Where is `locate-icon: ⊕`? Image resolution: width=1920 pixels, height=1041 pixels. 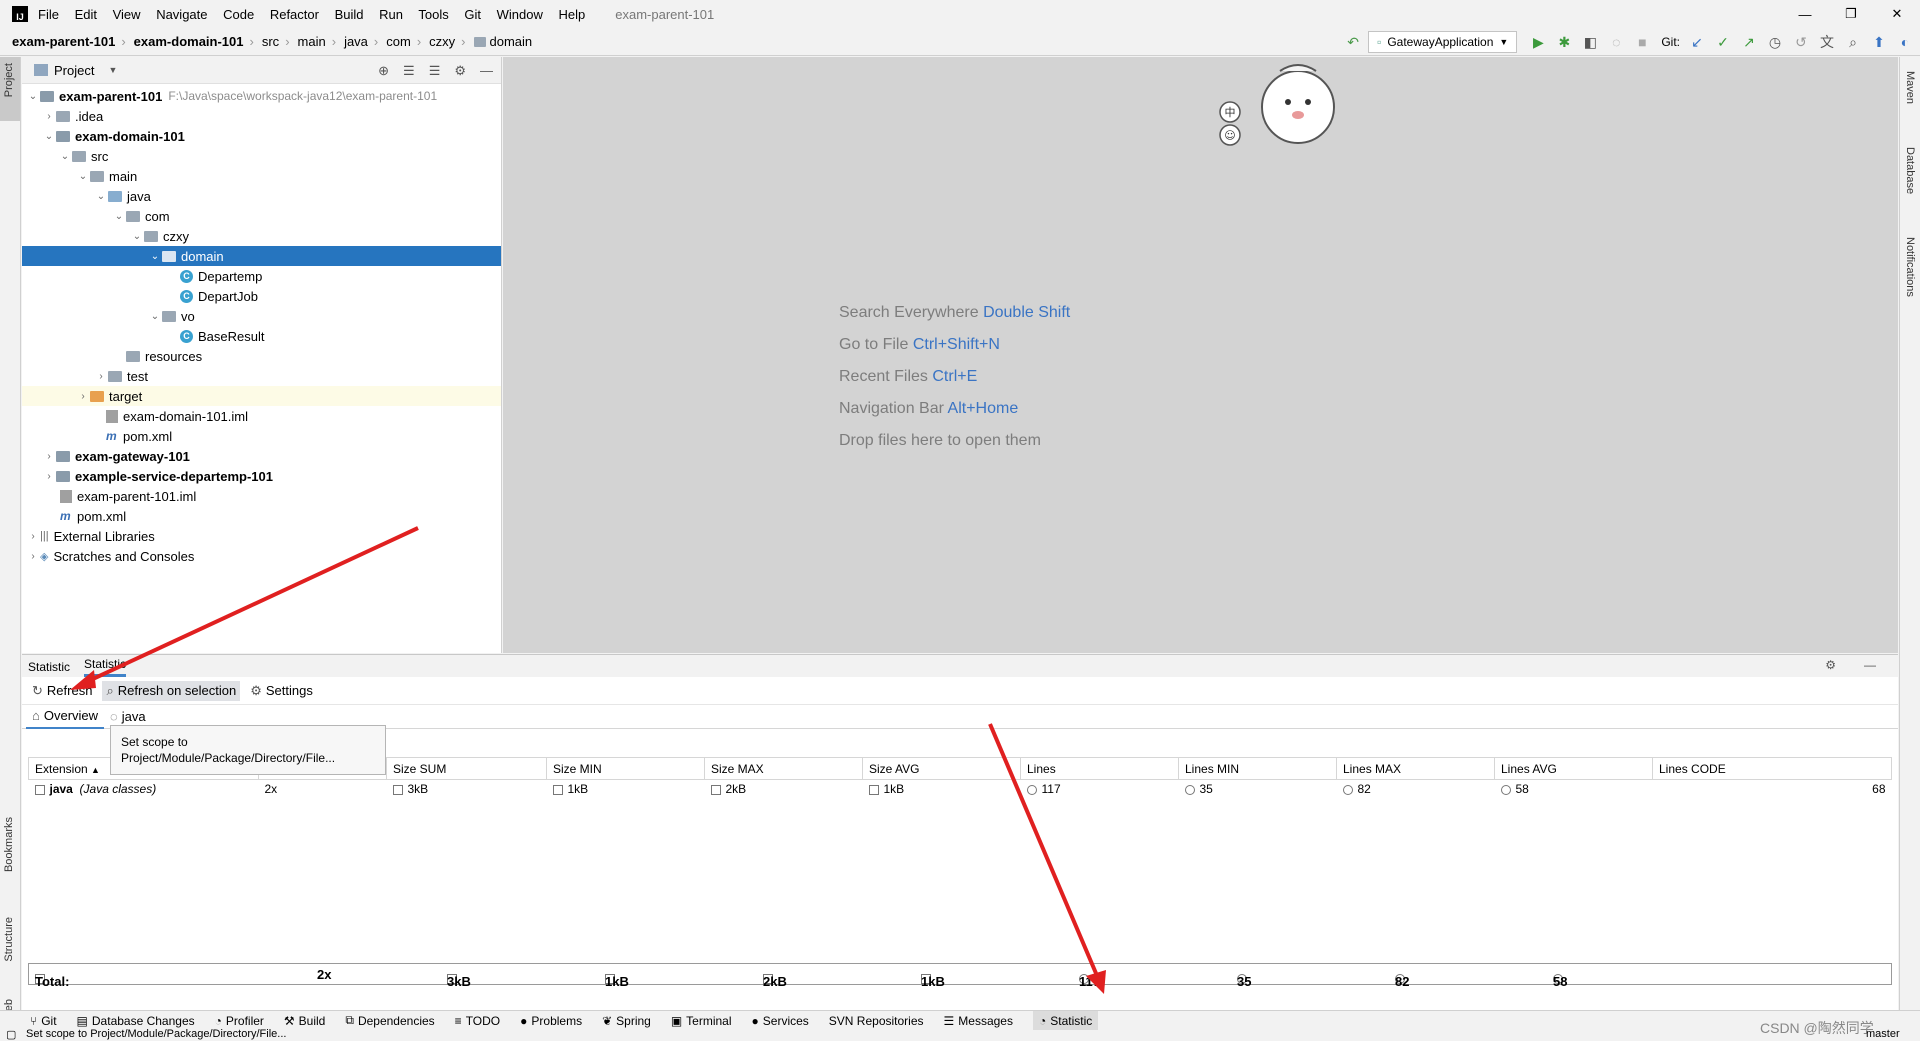 locate-icon: ⊕ is located at coordinates (383, 71).